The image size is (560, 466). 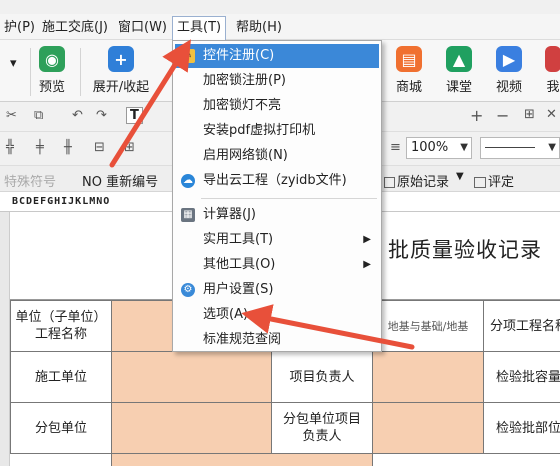 What do you see at coordinates (40, 147) in the screenshot?
I see `cell-split-icon: ╪` at bounding box center [40, 147].